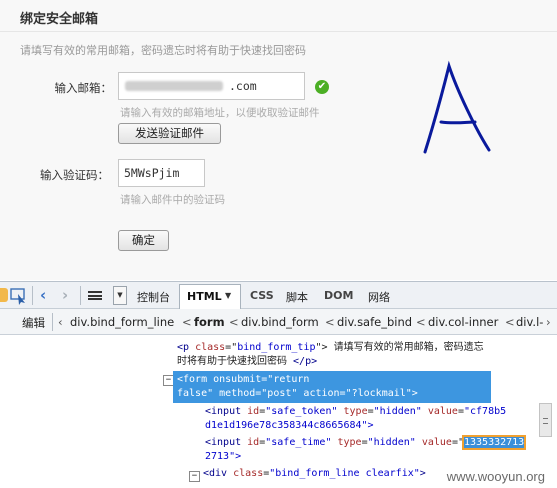  Describe the element at coordinates (278, 31) in the screenshot. I see `title-divider` at that location.